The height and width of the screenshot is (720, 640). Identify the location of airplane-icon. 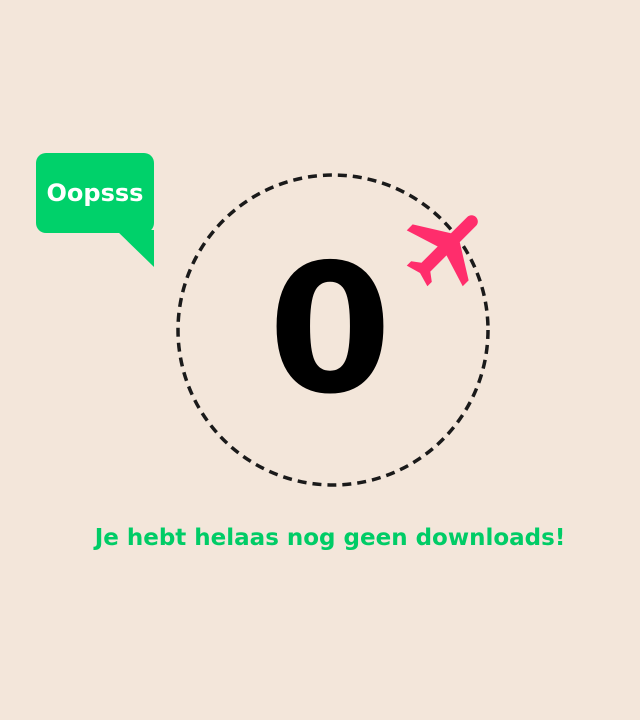
(442, 251).